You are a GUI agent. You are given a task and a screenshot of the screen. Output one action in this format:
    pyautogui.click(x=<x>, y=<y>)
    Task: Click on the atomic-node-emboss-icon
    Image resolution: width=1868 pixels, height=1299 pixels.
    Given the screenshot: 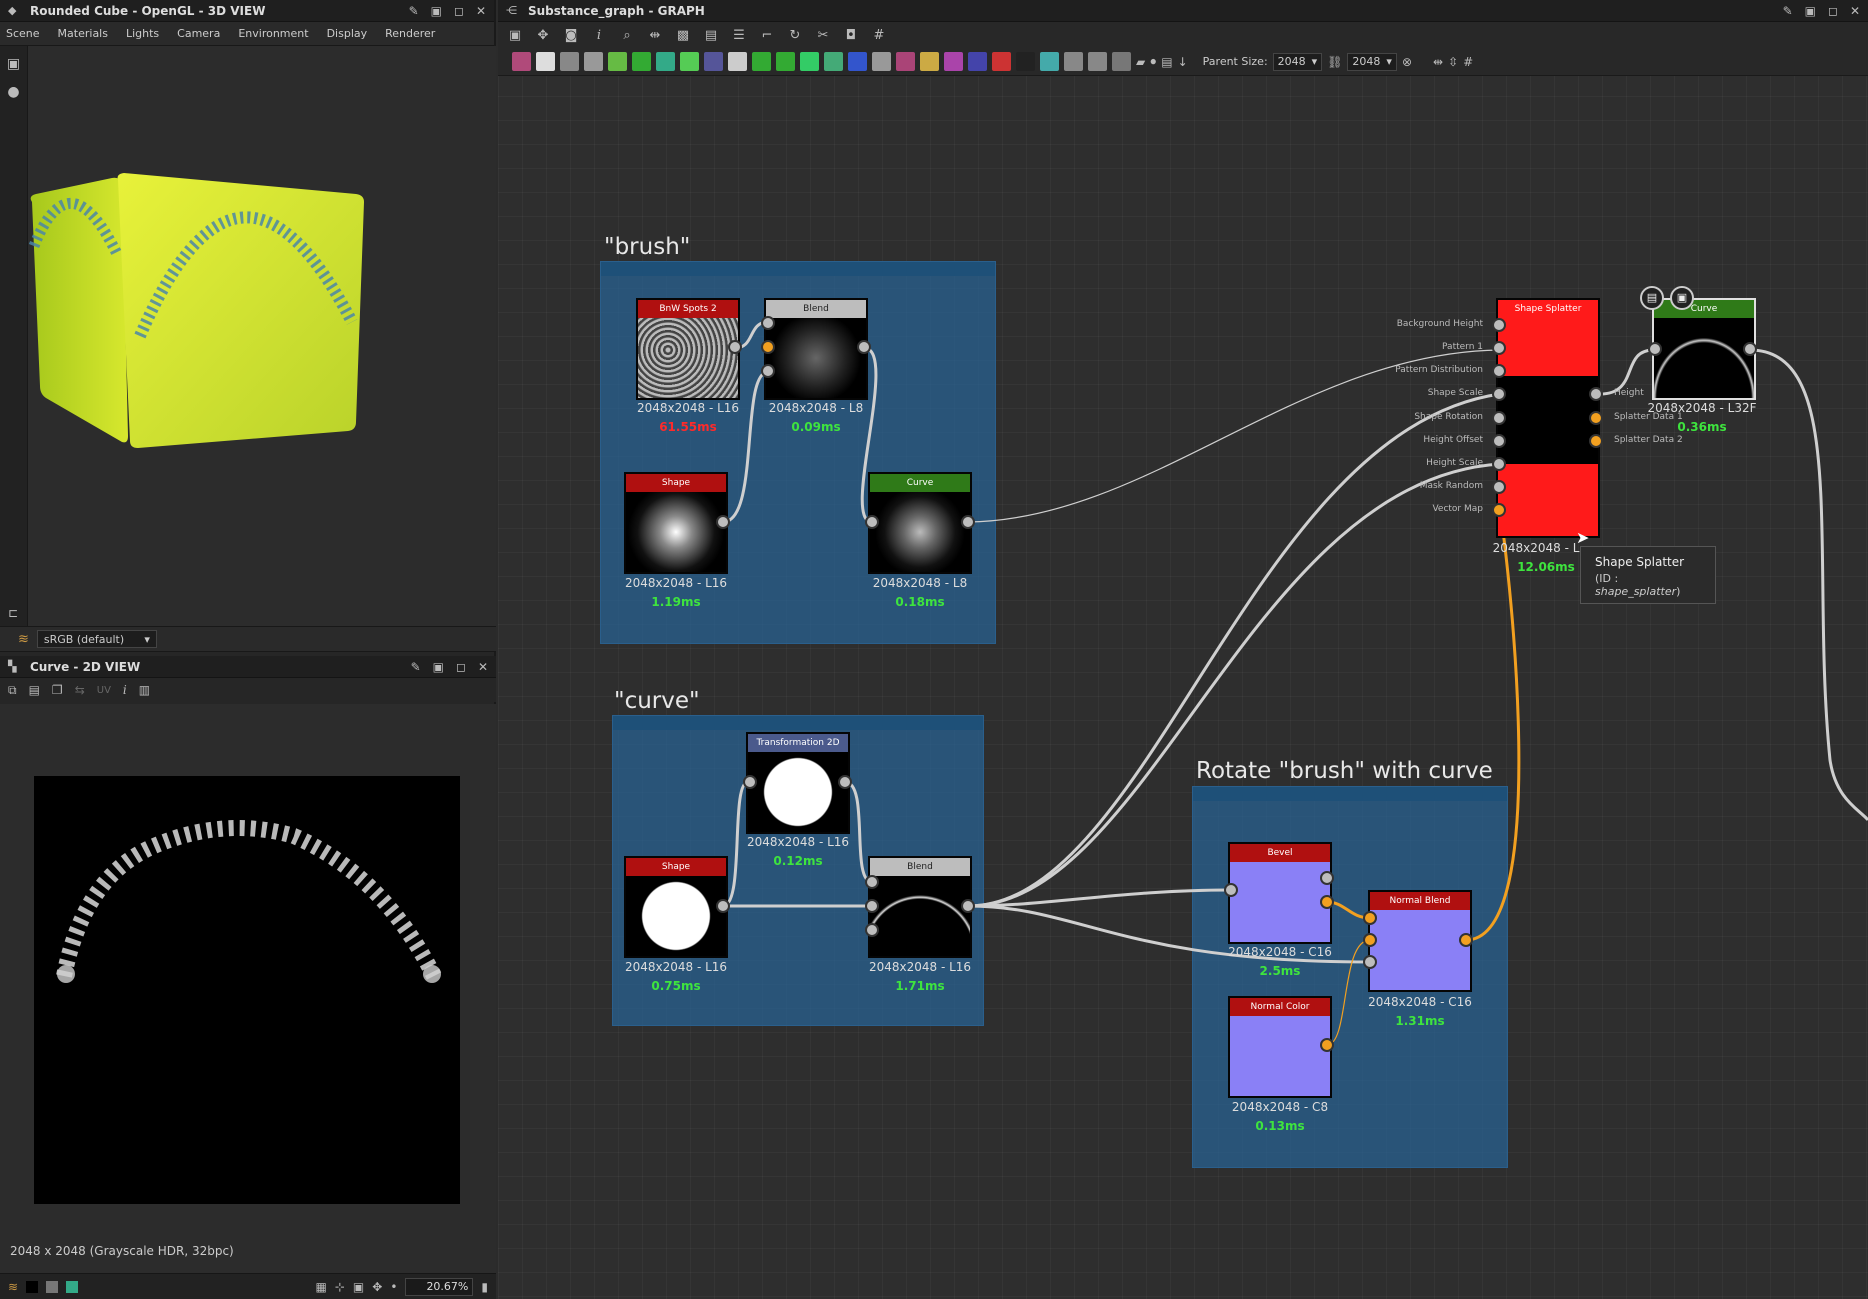 What is the action you would take?
    pyautogui.click(x=905, y=61)
    